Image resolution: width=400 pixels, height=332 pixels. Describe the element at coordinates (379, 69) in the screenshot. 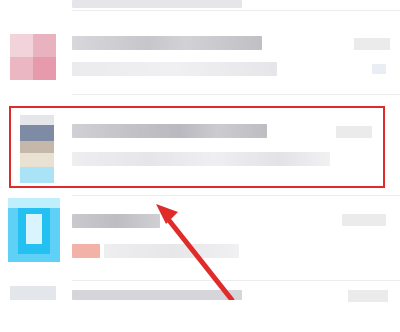

I see `blurred-badge` at that location.